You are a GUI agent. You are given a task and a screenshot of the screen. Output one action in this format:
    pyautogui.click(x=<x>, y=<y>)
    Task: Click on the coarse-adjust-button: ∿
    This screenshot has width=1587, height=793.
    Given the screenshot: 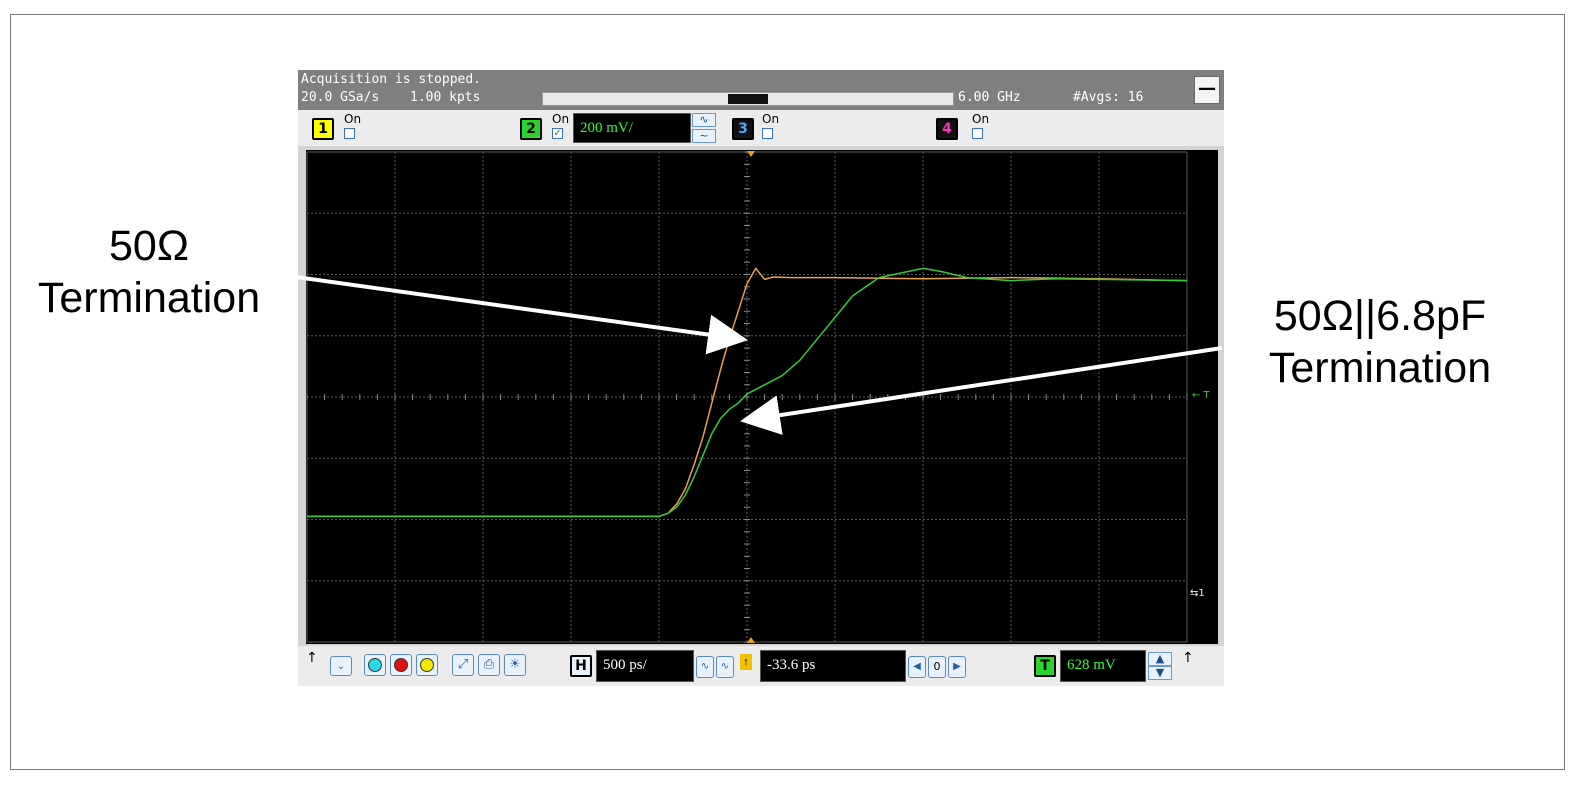 What is the action you would take?
    pyautogui.click(x=725, y=667)
    